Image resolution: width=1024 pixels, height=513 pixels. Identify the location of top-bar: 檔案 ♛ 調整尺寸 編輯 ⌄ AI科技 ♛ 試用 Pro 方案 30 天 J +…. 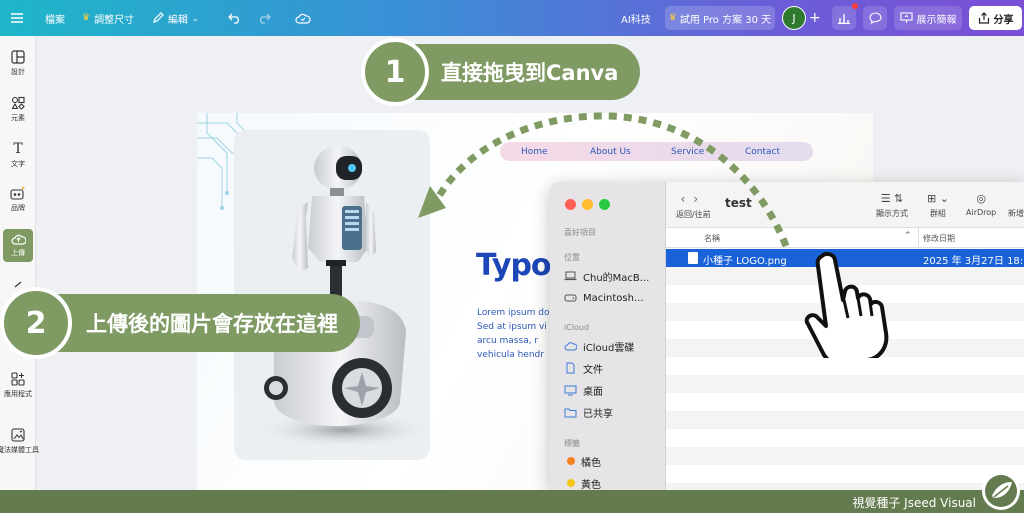
(512, 18).